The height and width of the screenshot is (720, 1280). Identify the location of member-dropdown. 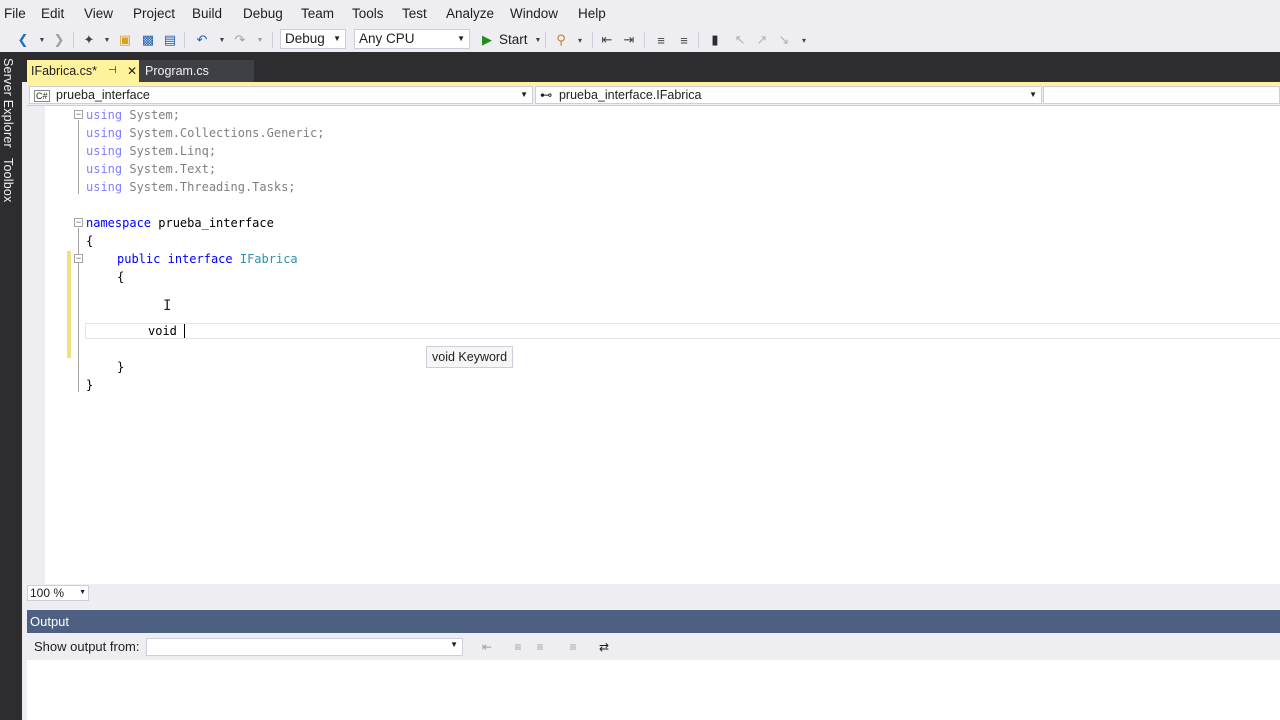
(1161, 95).